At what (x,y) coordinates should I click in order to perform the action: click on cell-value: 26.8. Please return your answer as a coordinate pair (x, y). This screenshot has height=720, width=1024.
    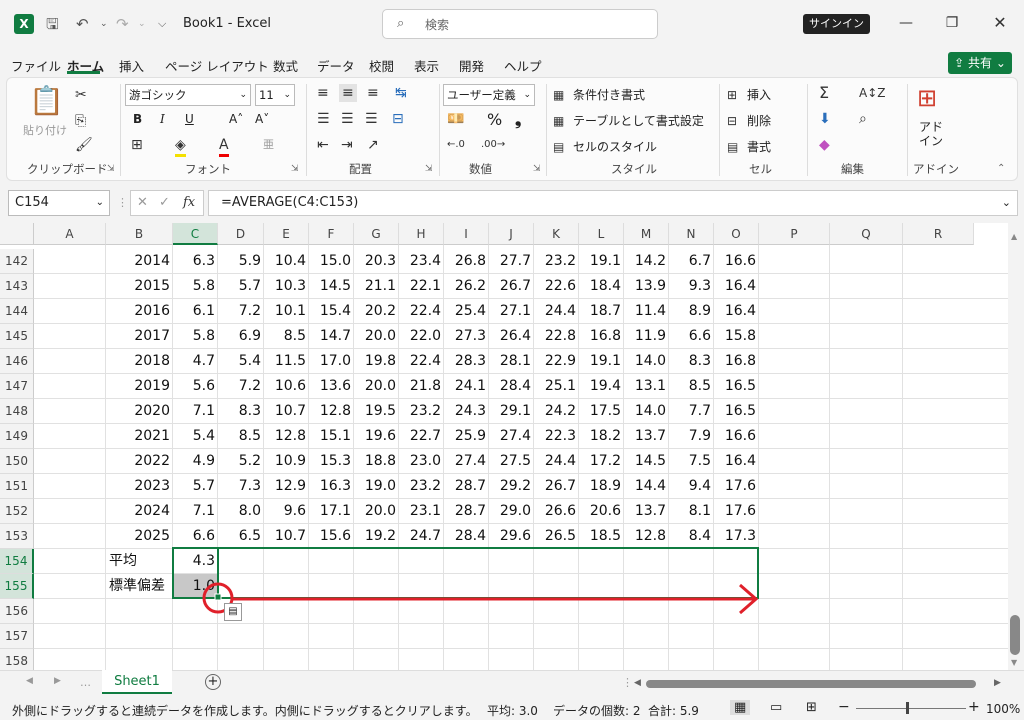
    Looking at the image, I should click on (466, 261).